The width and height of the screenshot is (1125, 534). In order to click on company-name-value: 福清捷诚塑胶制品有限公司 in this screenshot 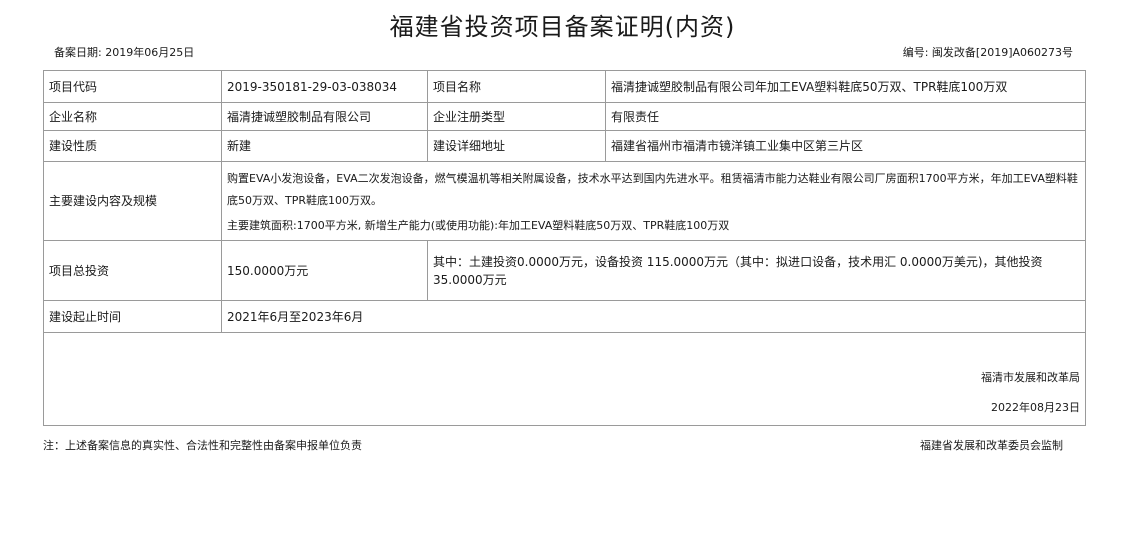, I will do `click(324, 116)`.